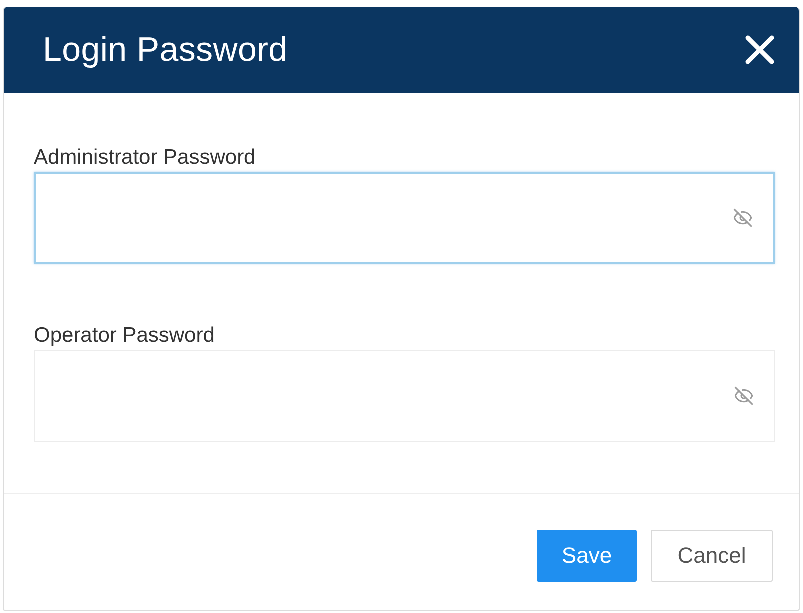 Image resolution: width=803 pixels, height=613 pixels. Describe the element at coordinates (165, 50) in the screenshot. I see `dialog-title: Login Password` at that location.